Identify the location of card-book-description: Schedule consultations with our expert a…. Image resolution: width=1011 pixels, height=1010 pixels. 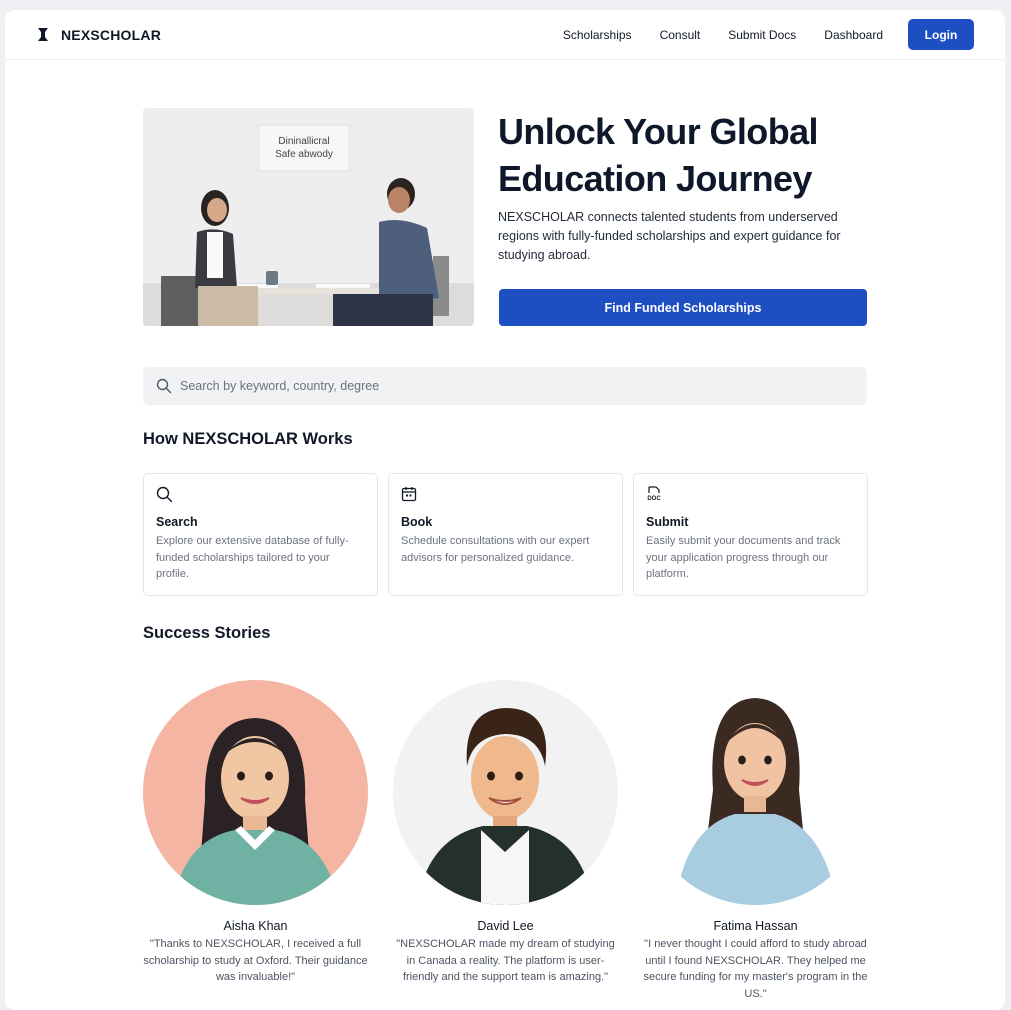
(495, 549).